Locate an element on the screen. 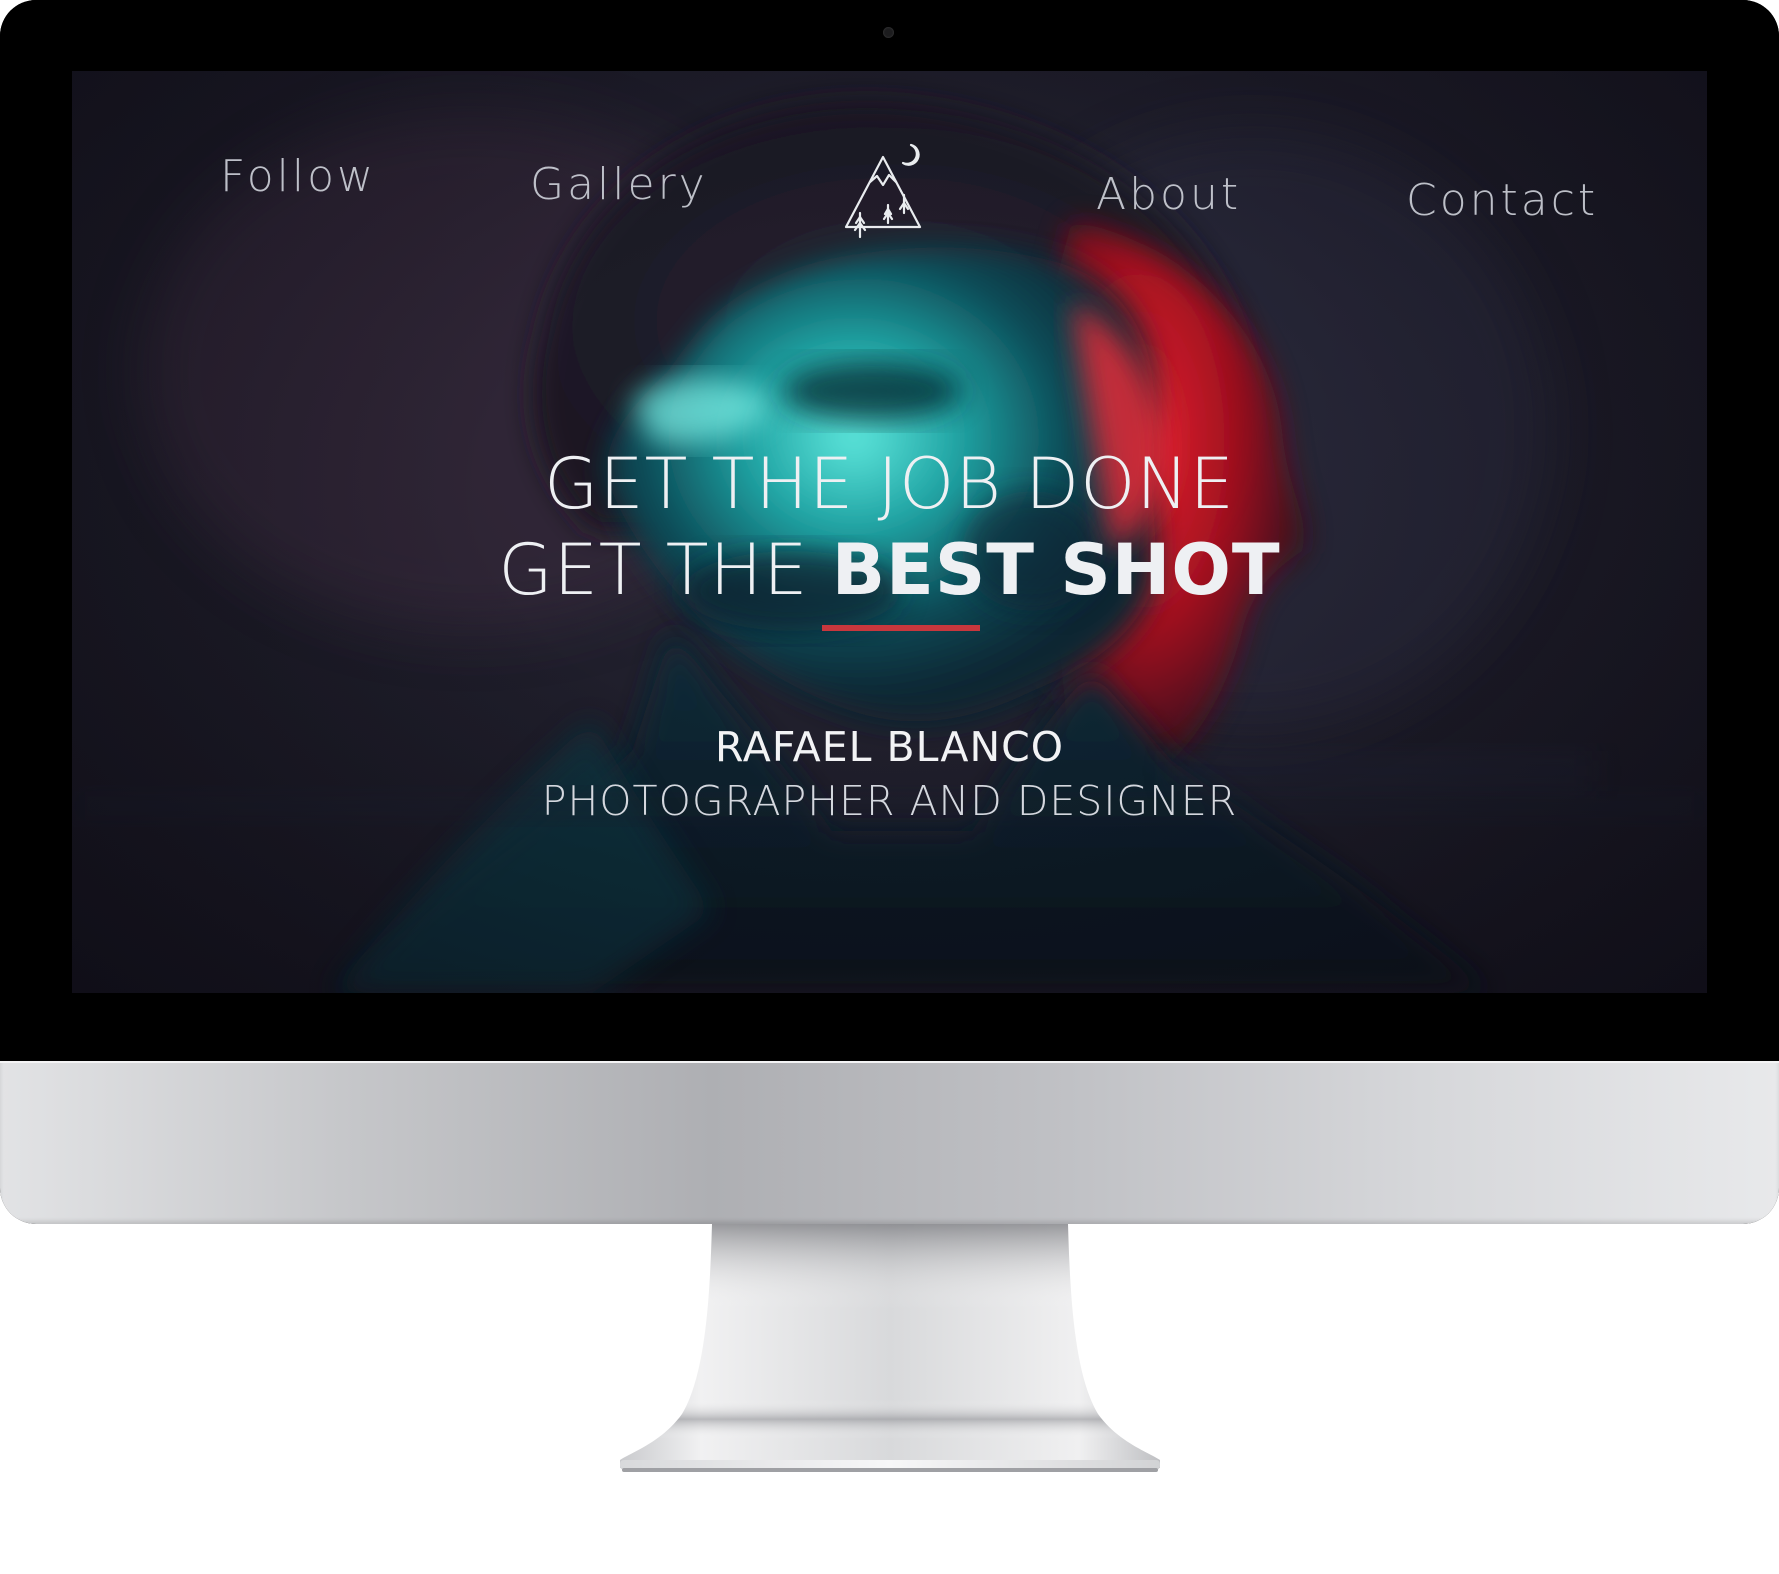 The width and height of the screenshot is (1779, 1574). headline-line-2-prefix: GET THE is located at coordinates (665, 570).